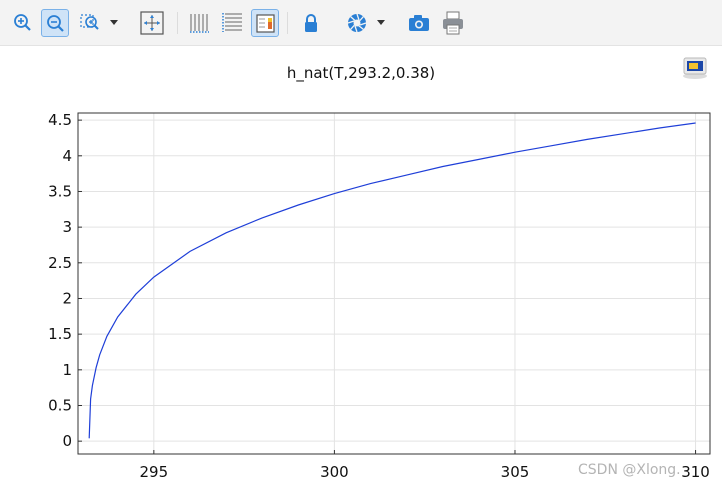  I want to click on lock-icon, so click(311, 23).